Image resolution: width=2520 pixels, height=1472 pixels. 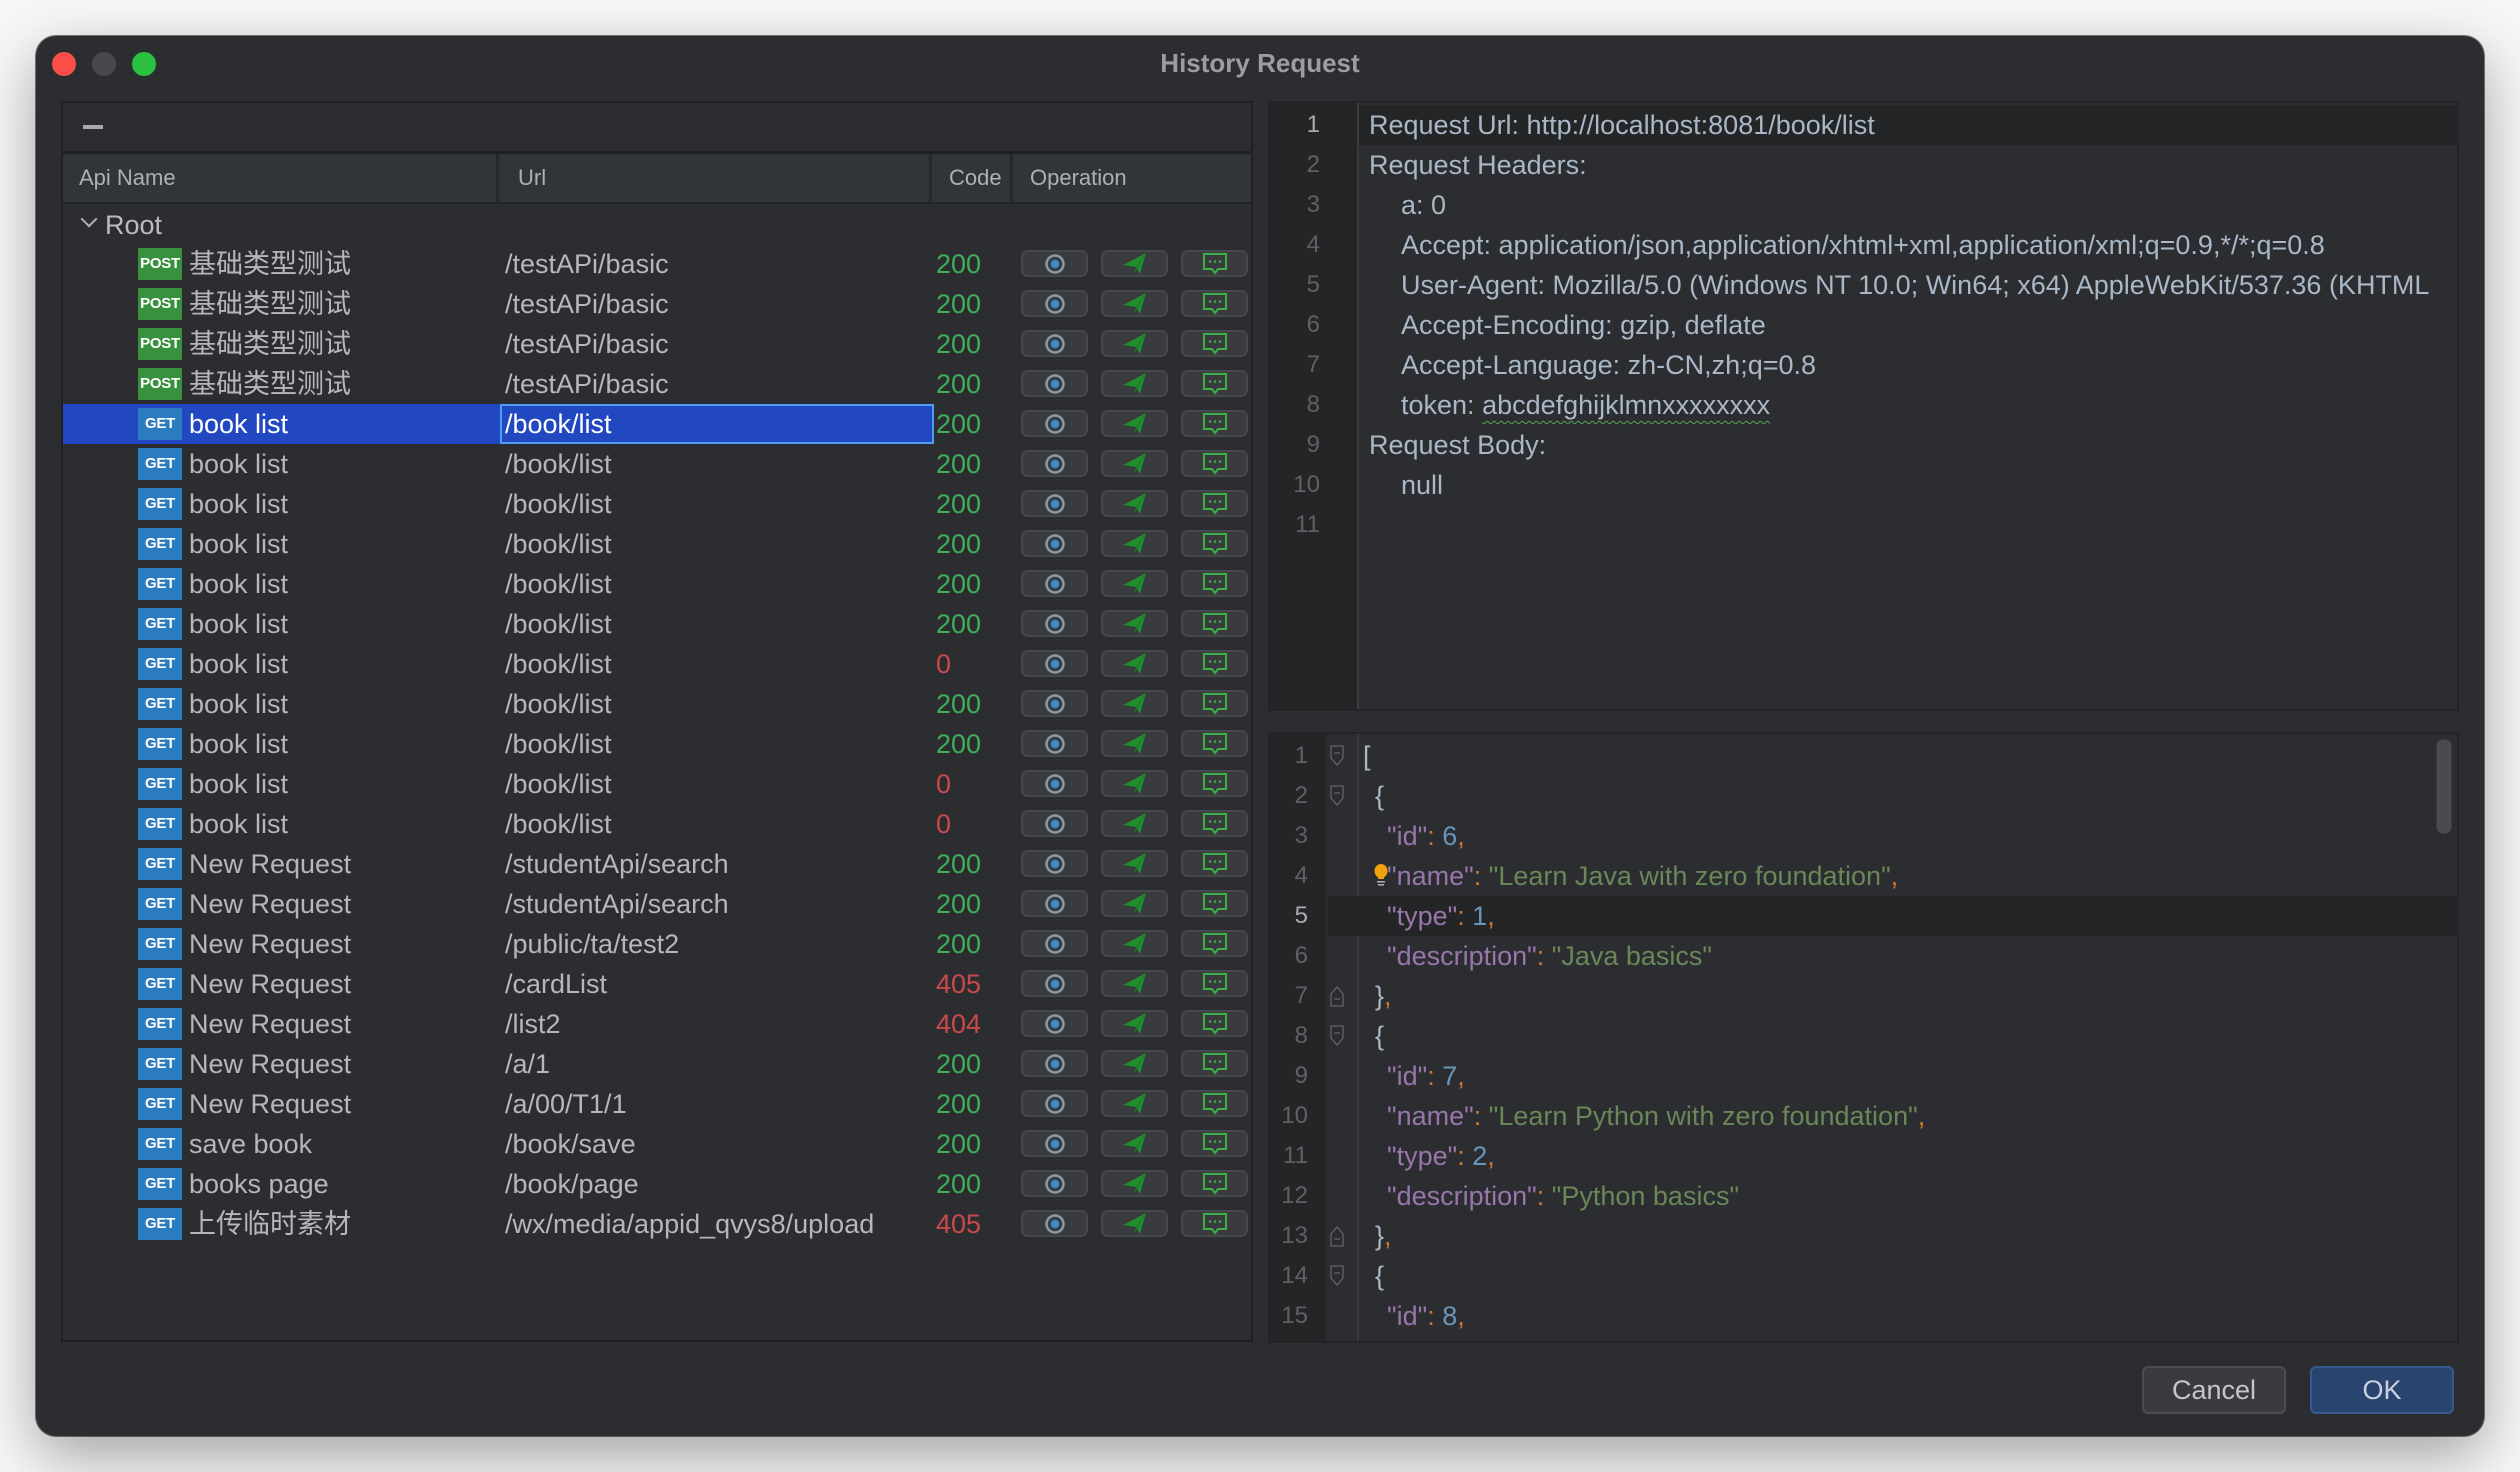 I want to click on table-row: GET New Request/studentApi/search 200, so click(x=657, y=904).